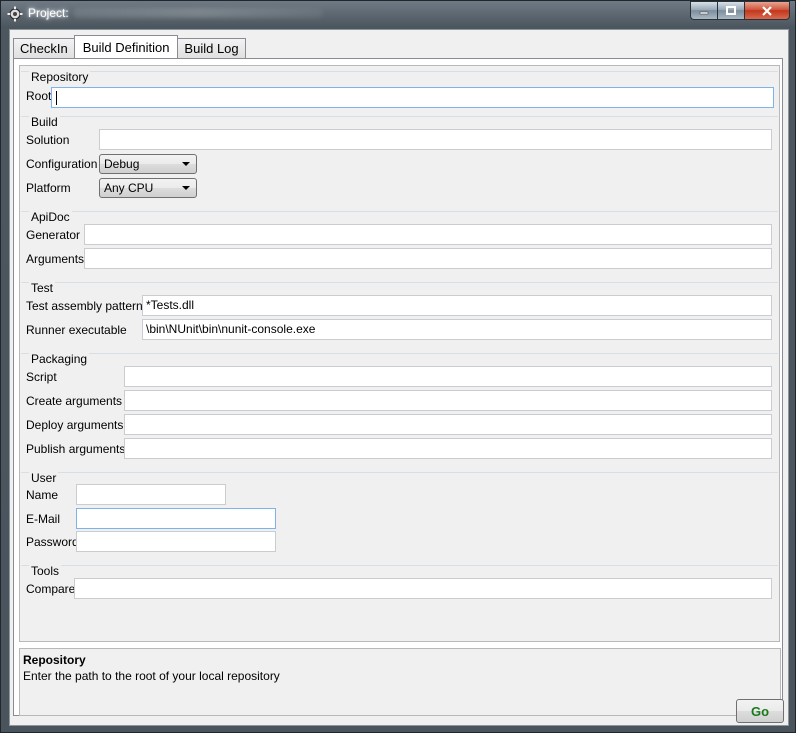 This screenshot has height=733, width=796. Describe the element at coordinates (428, 258) in the screenshot. I see `apidoc-arguments-input` at that location.